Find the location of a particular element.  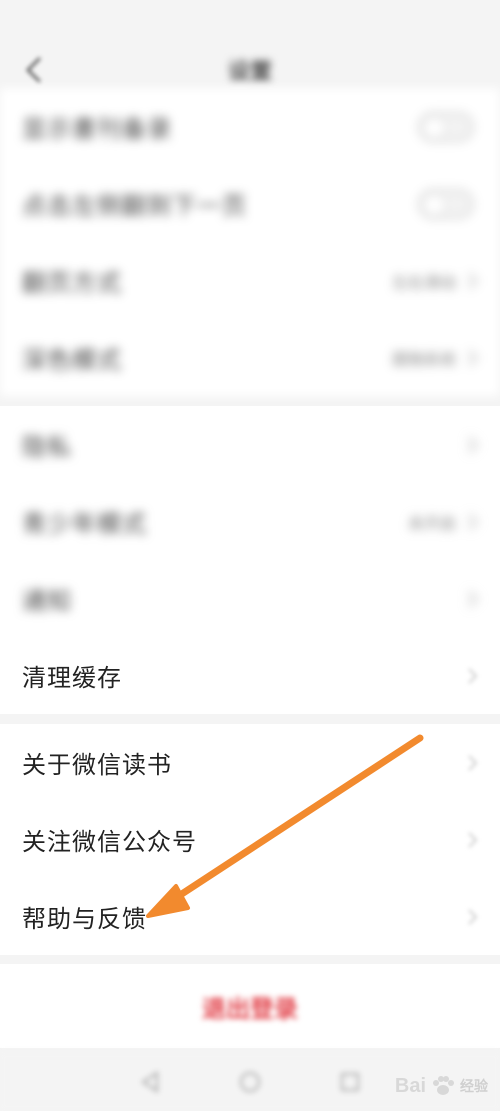

back-triangle-icon is located at coordinates (150, 1082).